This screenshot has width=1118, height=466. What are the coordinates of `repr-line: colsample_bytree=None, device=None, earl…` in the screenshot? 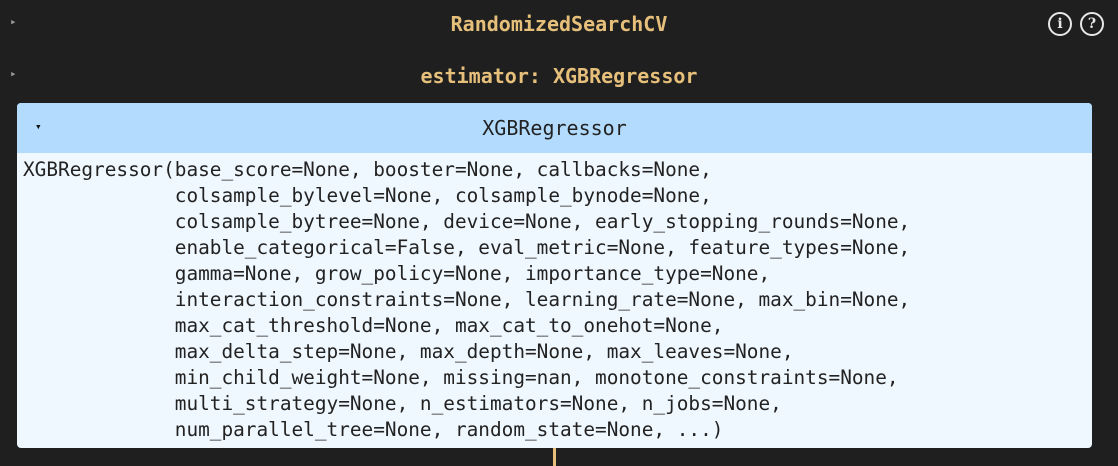 It's located at (467, 221).